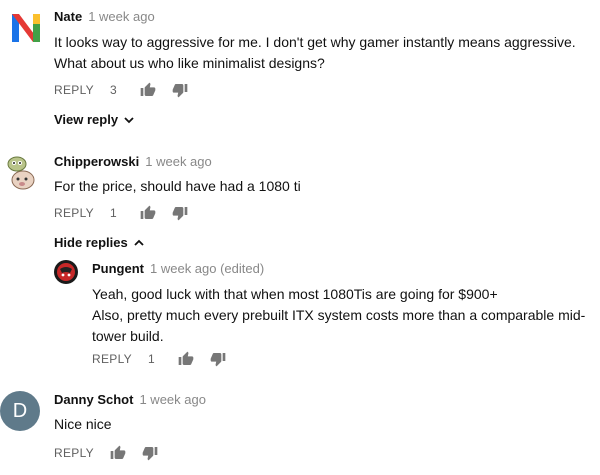 This screenshot has height=475, width=600. What do you see at coordinates (68, 16) in the screenshot?
I see `author-name: Nate` at bounding box center [68, 16].